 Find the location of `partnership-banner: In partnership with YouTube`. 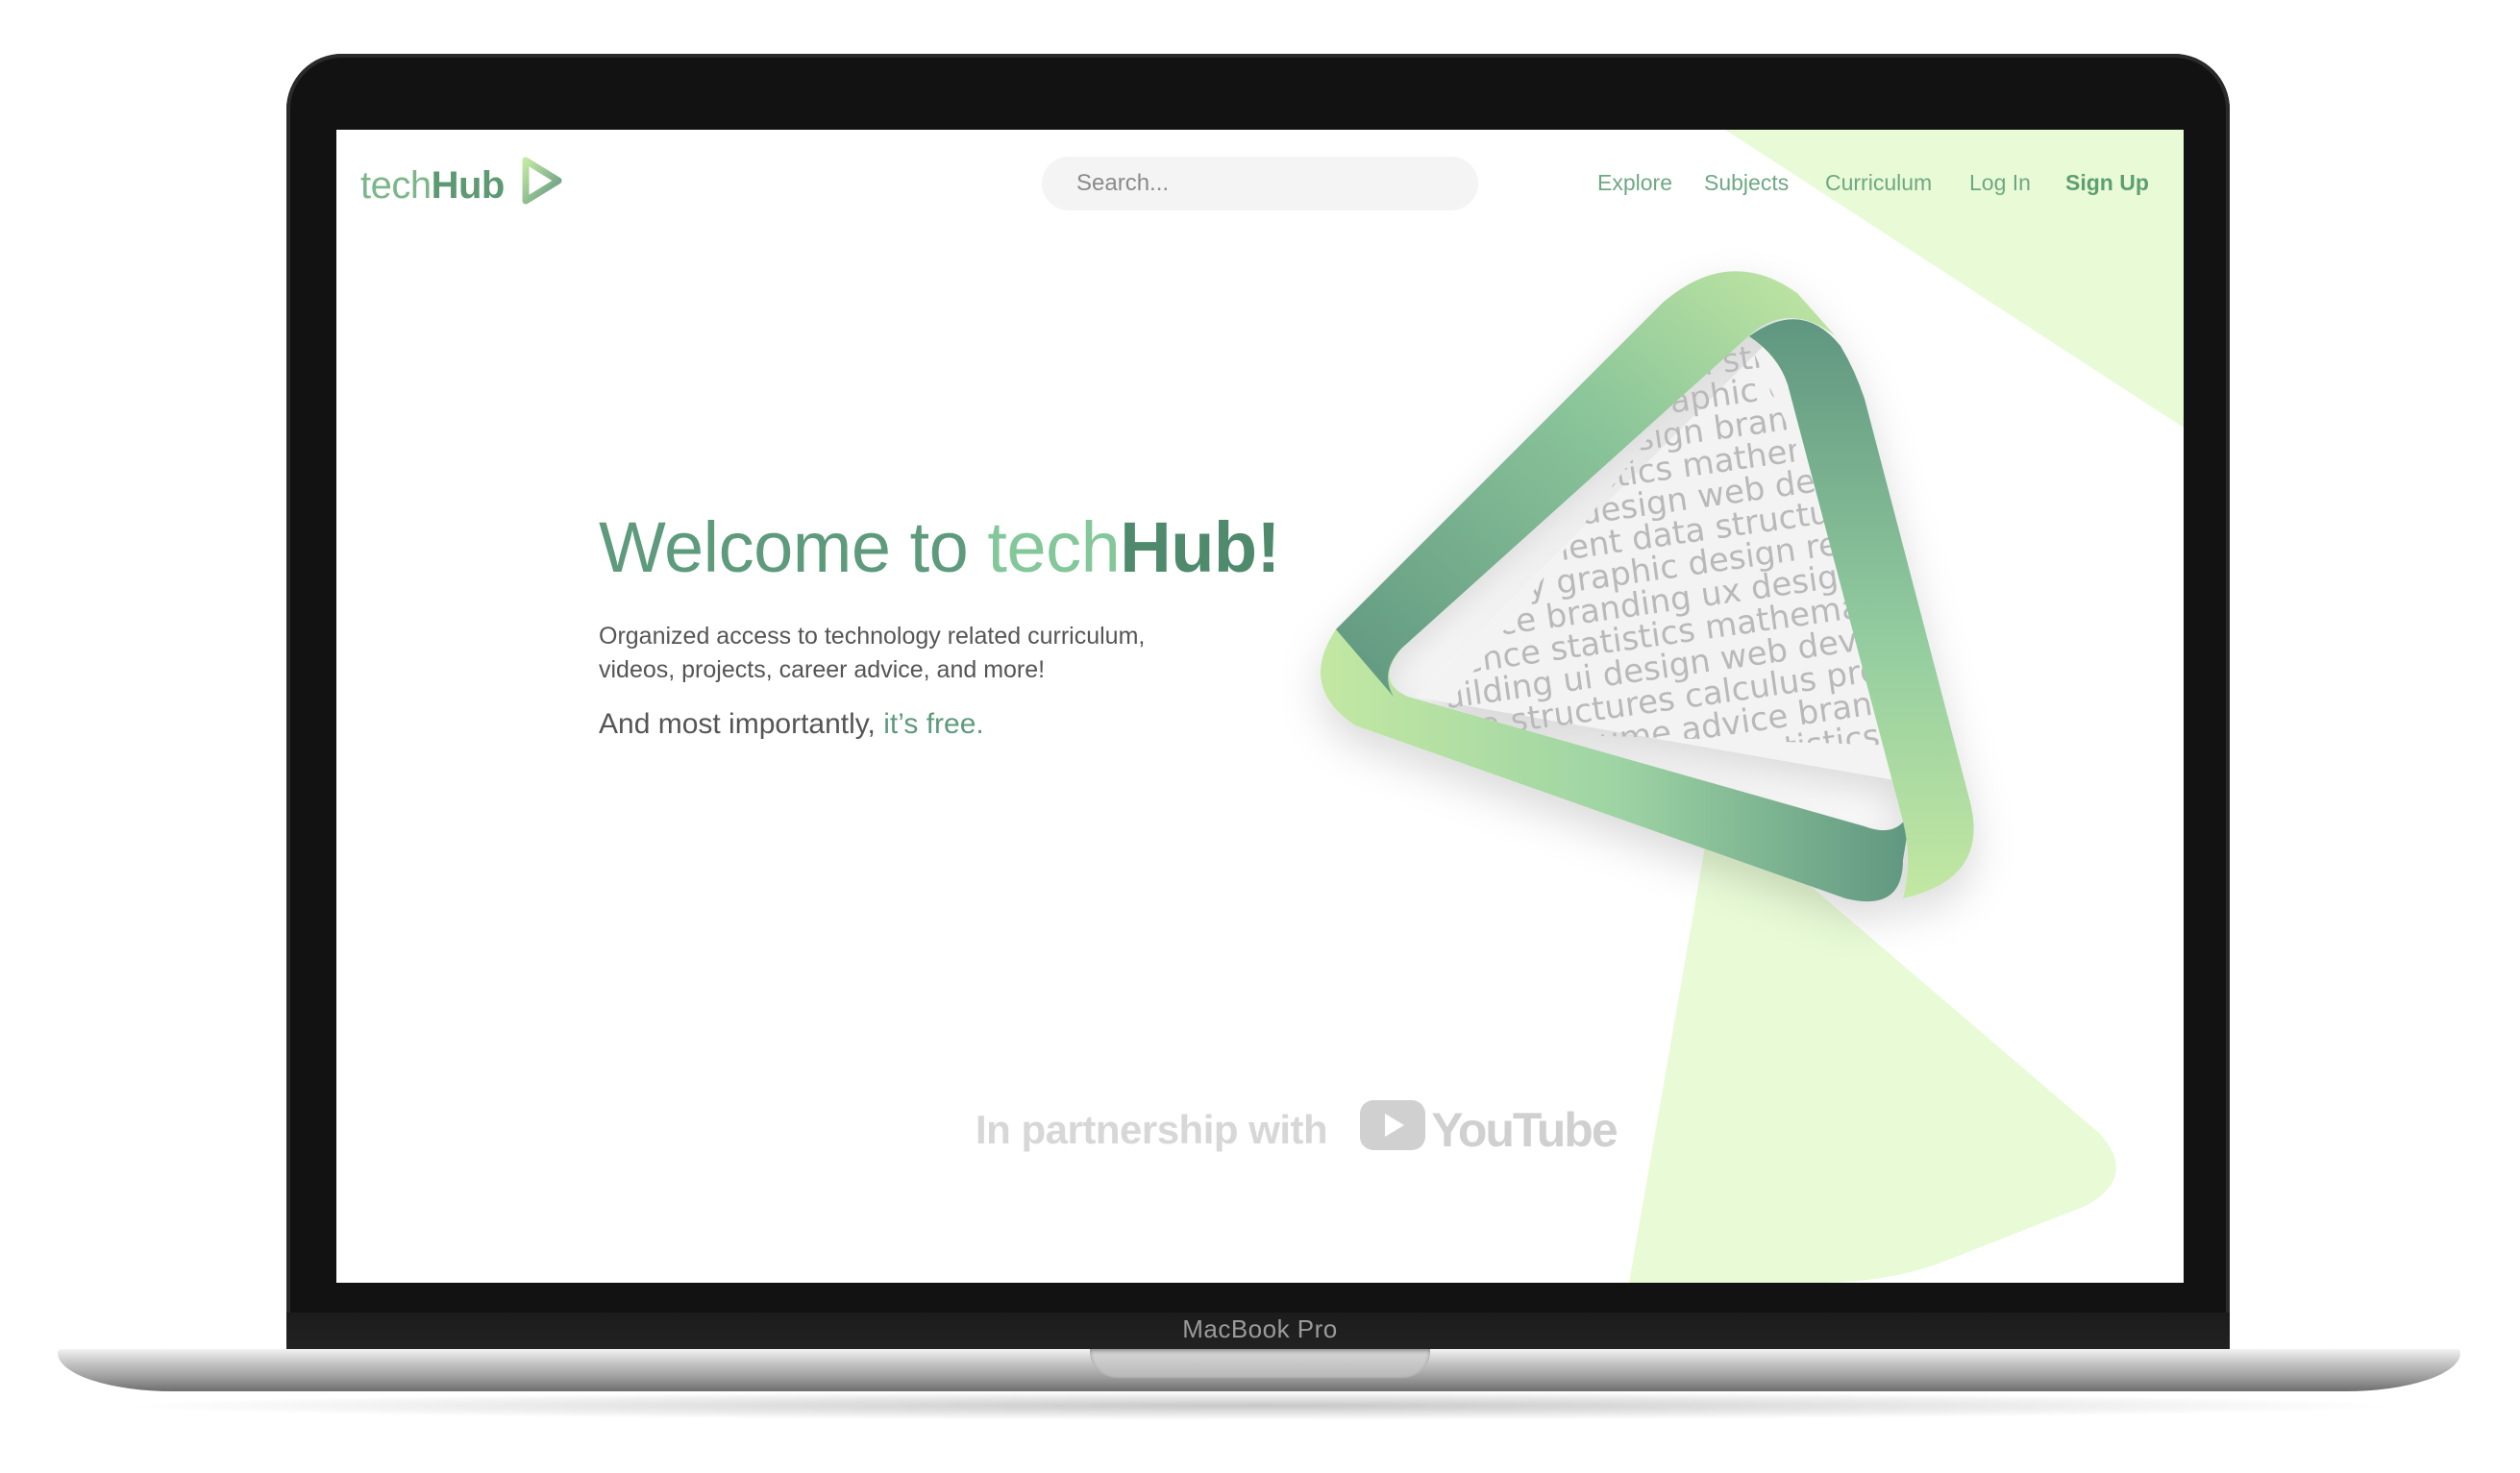

partnership-banner: In partnership with YouTube is located at coordinates (1297, 1130).